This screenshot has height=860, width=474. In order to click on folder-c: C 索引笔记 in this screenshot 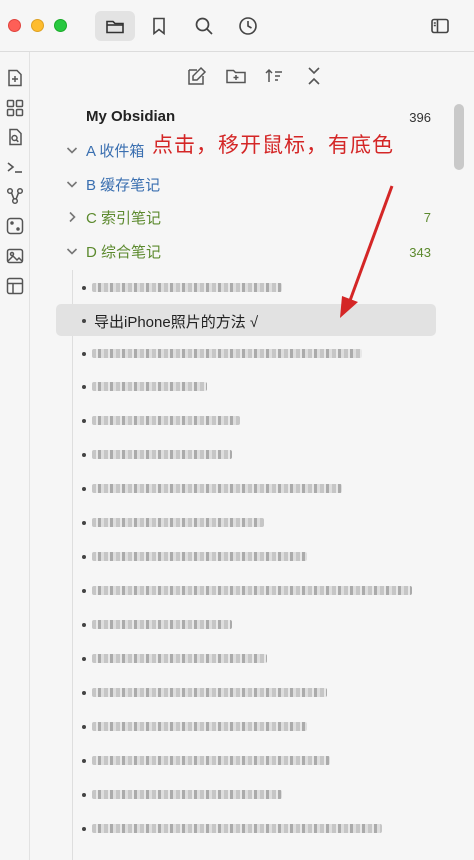, I will do `click(112, 217)`.